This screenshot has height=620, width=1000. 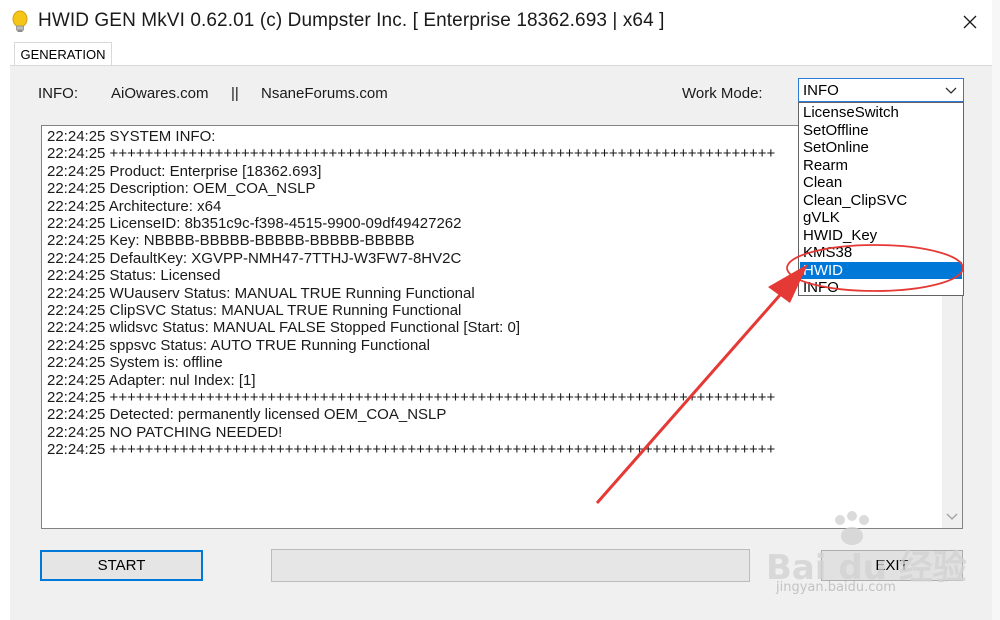 What do you see at coordinates (58, 93) in the screenshot?
I see `info-label: INFO:` at bounding box center [58, 93].